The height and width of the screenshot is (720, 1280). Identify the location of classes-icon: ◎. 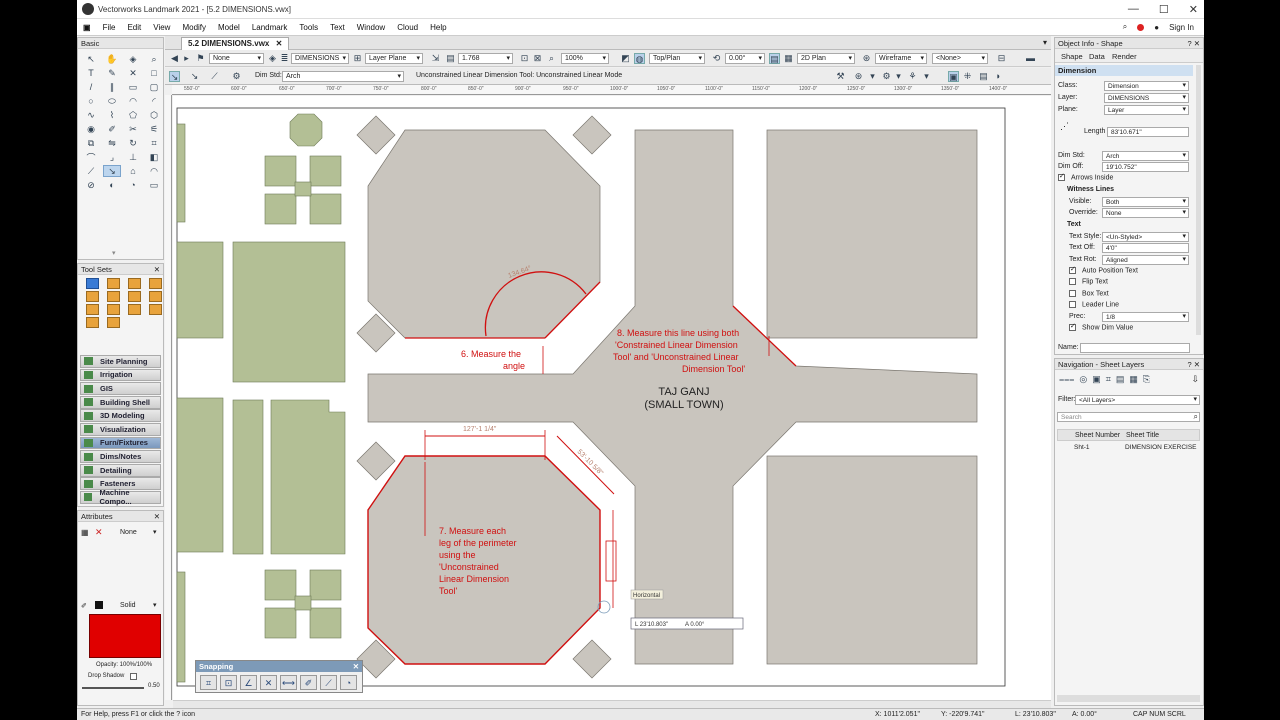
(1083, 379).